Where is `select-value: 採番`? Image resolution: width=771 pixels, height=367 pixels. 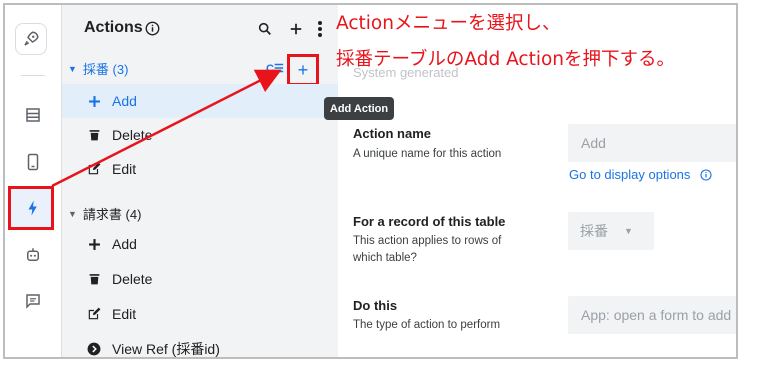 select-value: 採番 is located at coordinates (594, 231).